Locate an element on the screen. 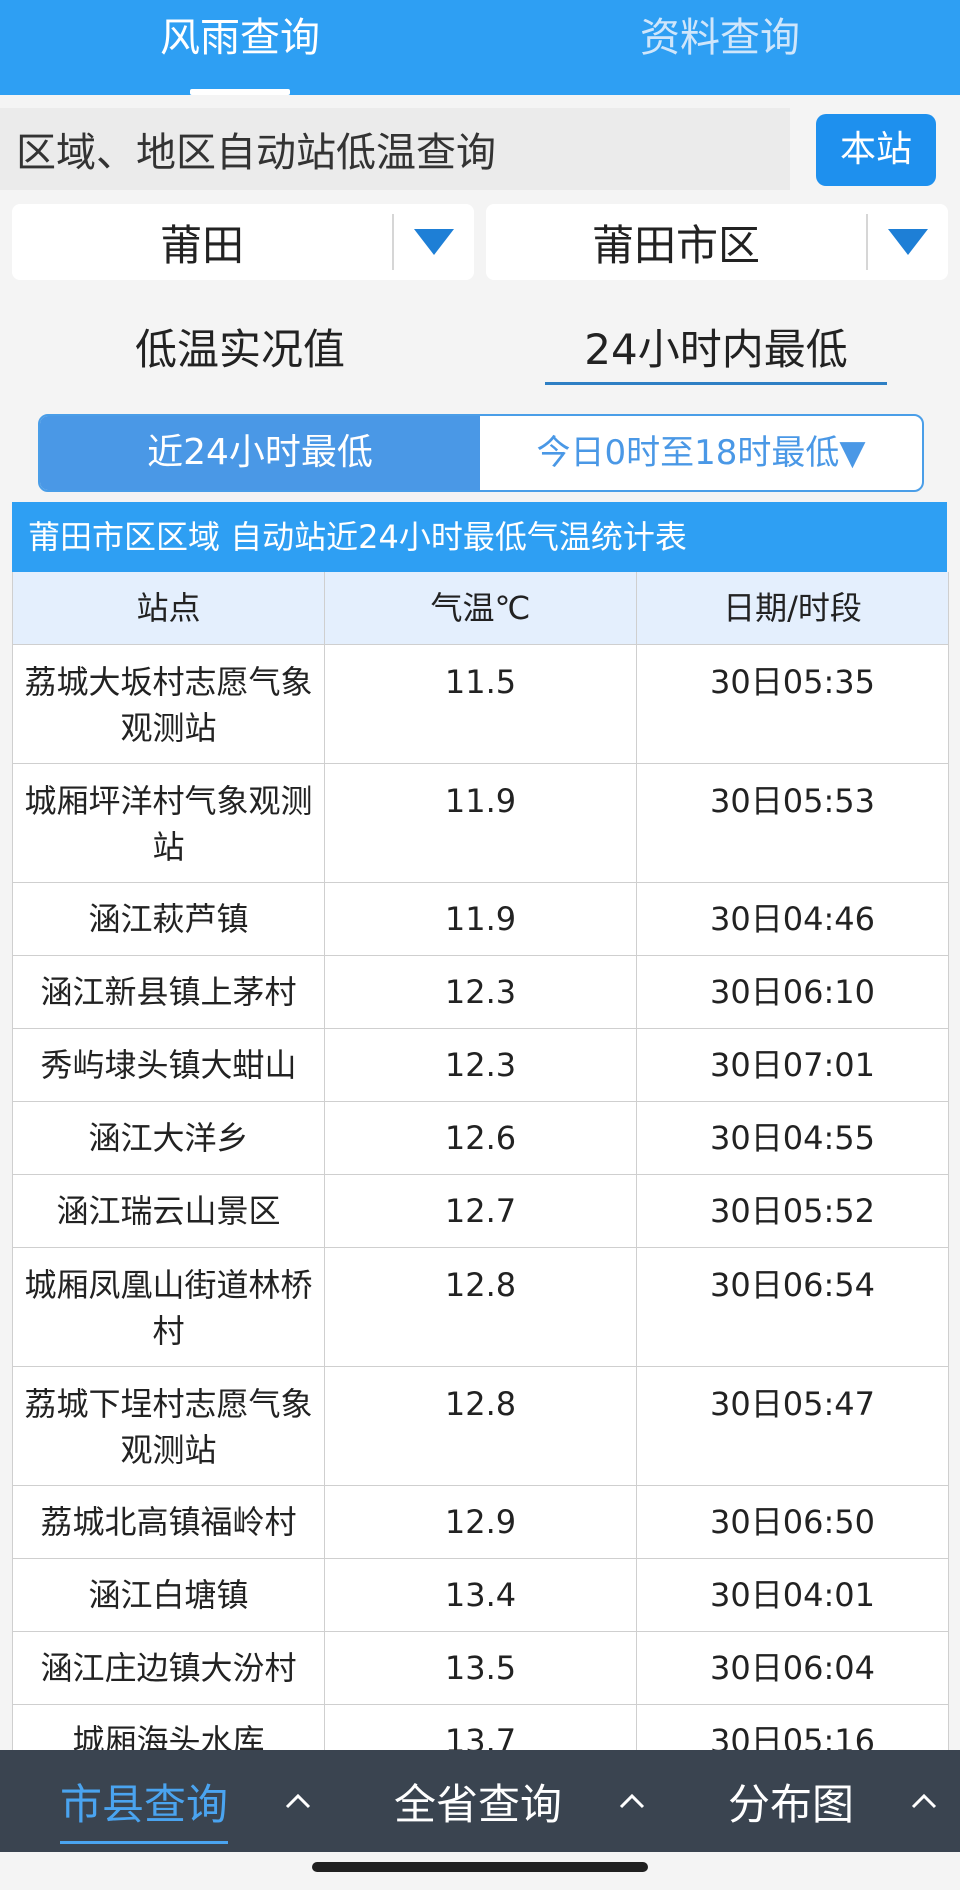 The image size is (960, 1890). time-cell: 30日04:55 is located at coordinates (792, 1138).